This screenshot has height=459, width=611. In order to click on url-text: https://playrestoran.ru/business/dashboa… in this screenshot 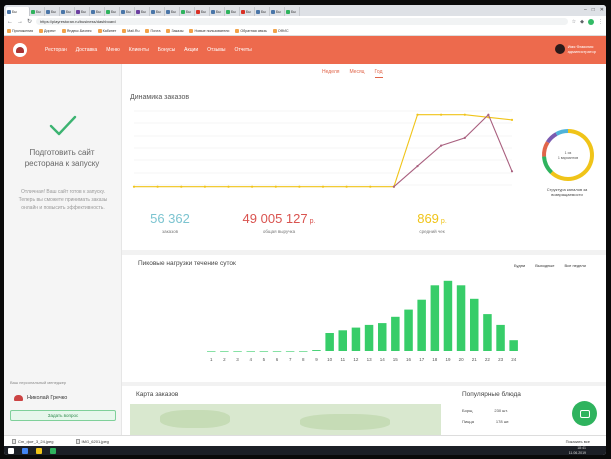, I will do `click(78, 21)`.